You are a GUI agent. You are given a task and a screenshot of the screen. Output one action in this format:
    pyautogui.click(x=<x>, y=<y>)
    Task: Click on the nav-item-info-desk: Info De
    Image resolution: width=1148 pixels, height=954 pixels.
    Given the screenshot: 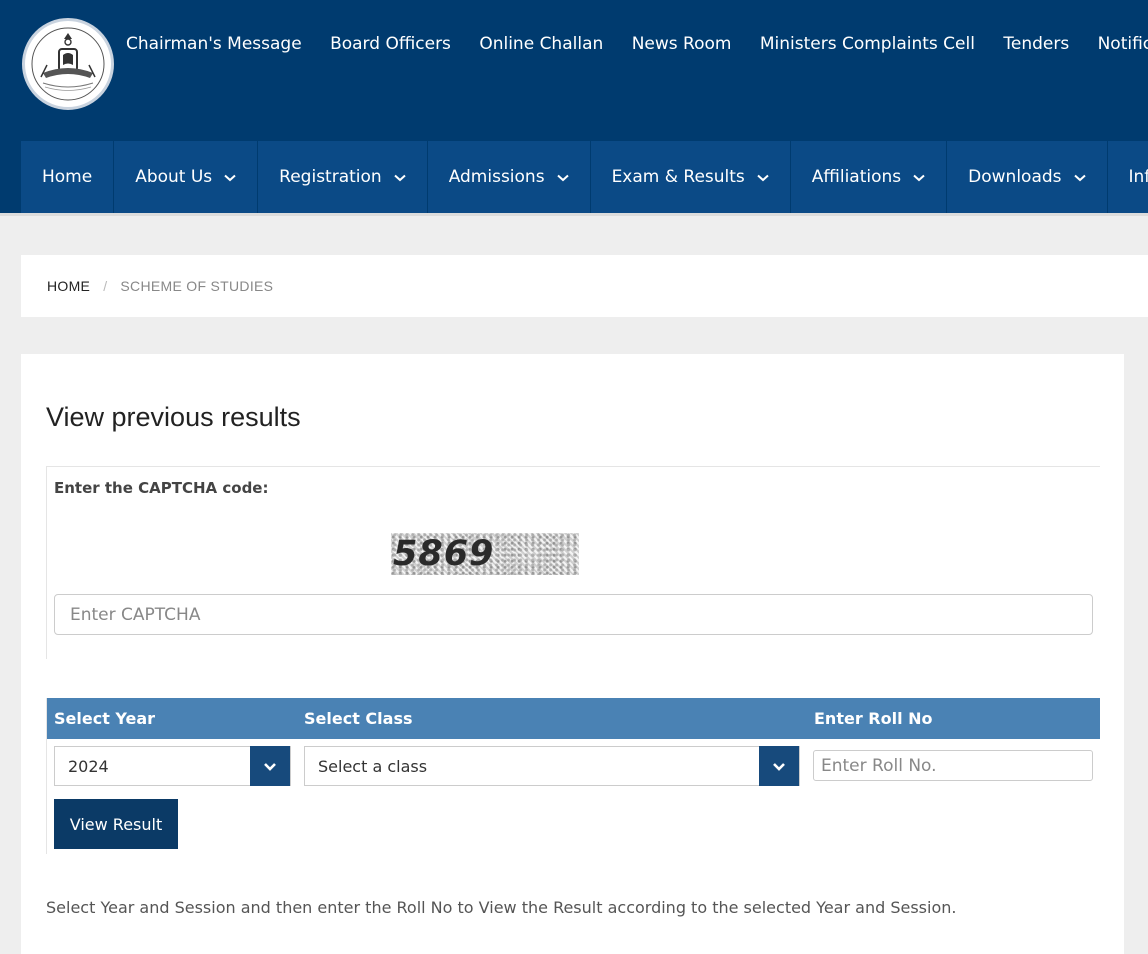 What is the action you would take?
    pyautogui.click(x=1127, y=177)
    